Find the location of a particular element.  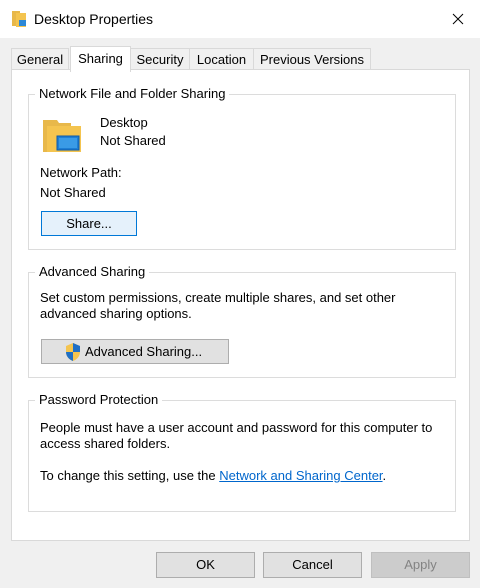

advanced-sharing-description: advanced sharing options. is located at coordinates (116, 313).